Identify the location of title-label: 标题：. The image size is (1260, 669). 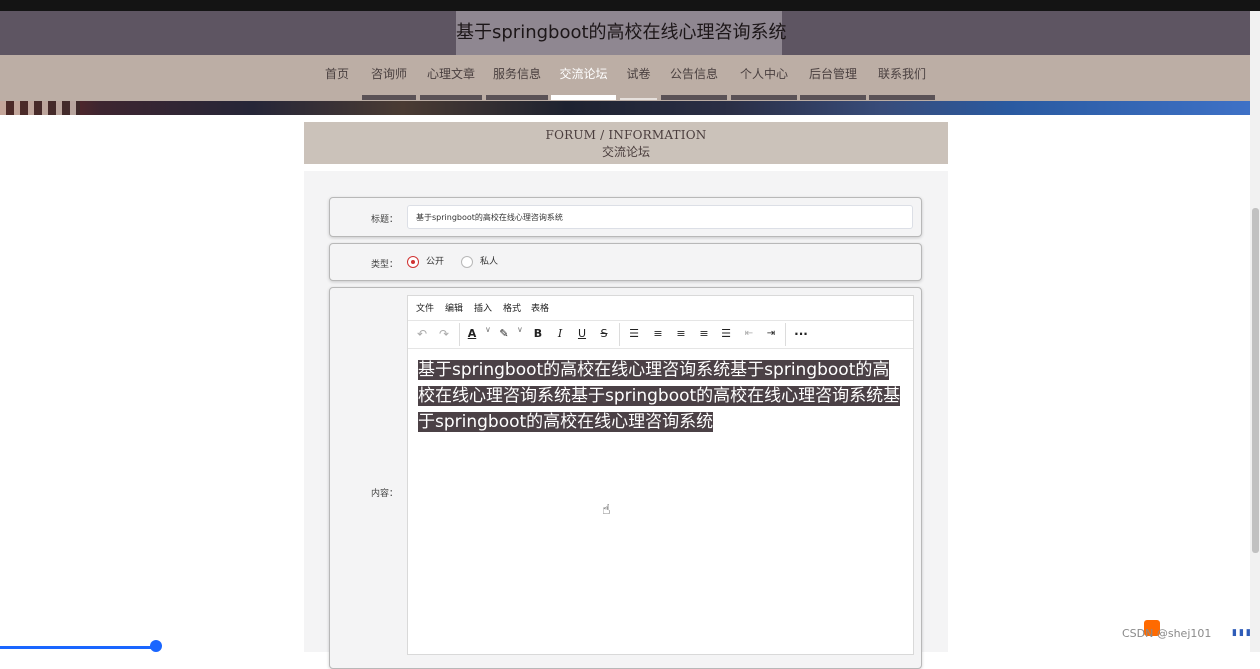
(384, 220).